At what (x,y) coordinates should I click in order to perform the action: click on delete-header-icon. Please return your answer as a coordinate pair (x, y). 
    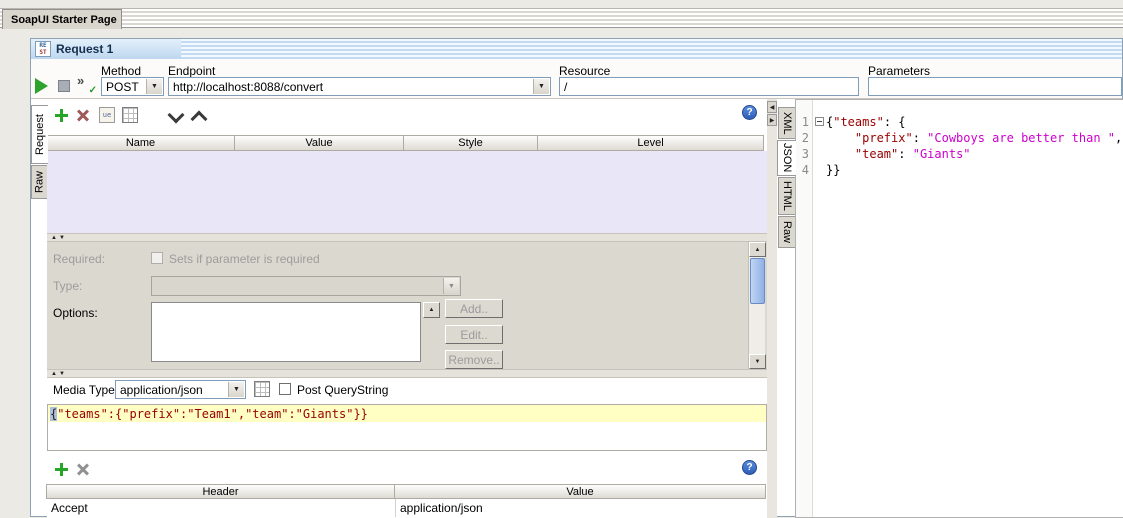
    Looking at the image, I should click on (83, 469).